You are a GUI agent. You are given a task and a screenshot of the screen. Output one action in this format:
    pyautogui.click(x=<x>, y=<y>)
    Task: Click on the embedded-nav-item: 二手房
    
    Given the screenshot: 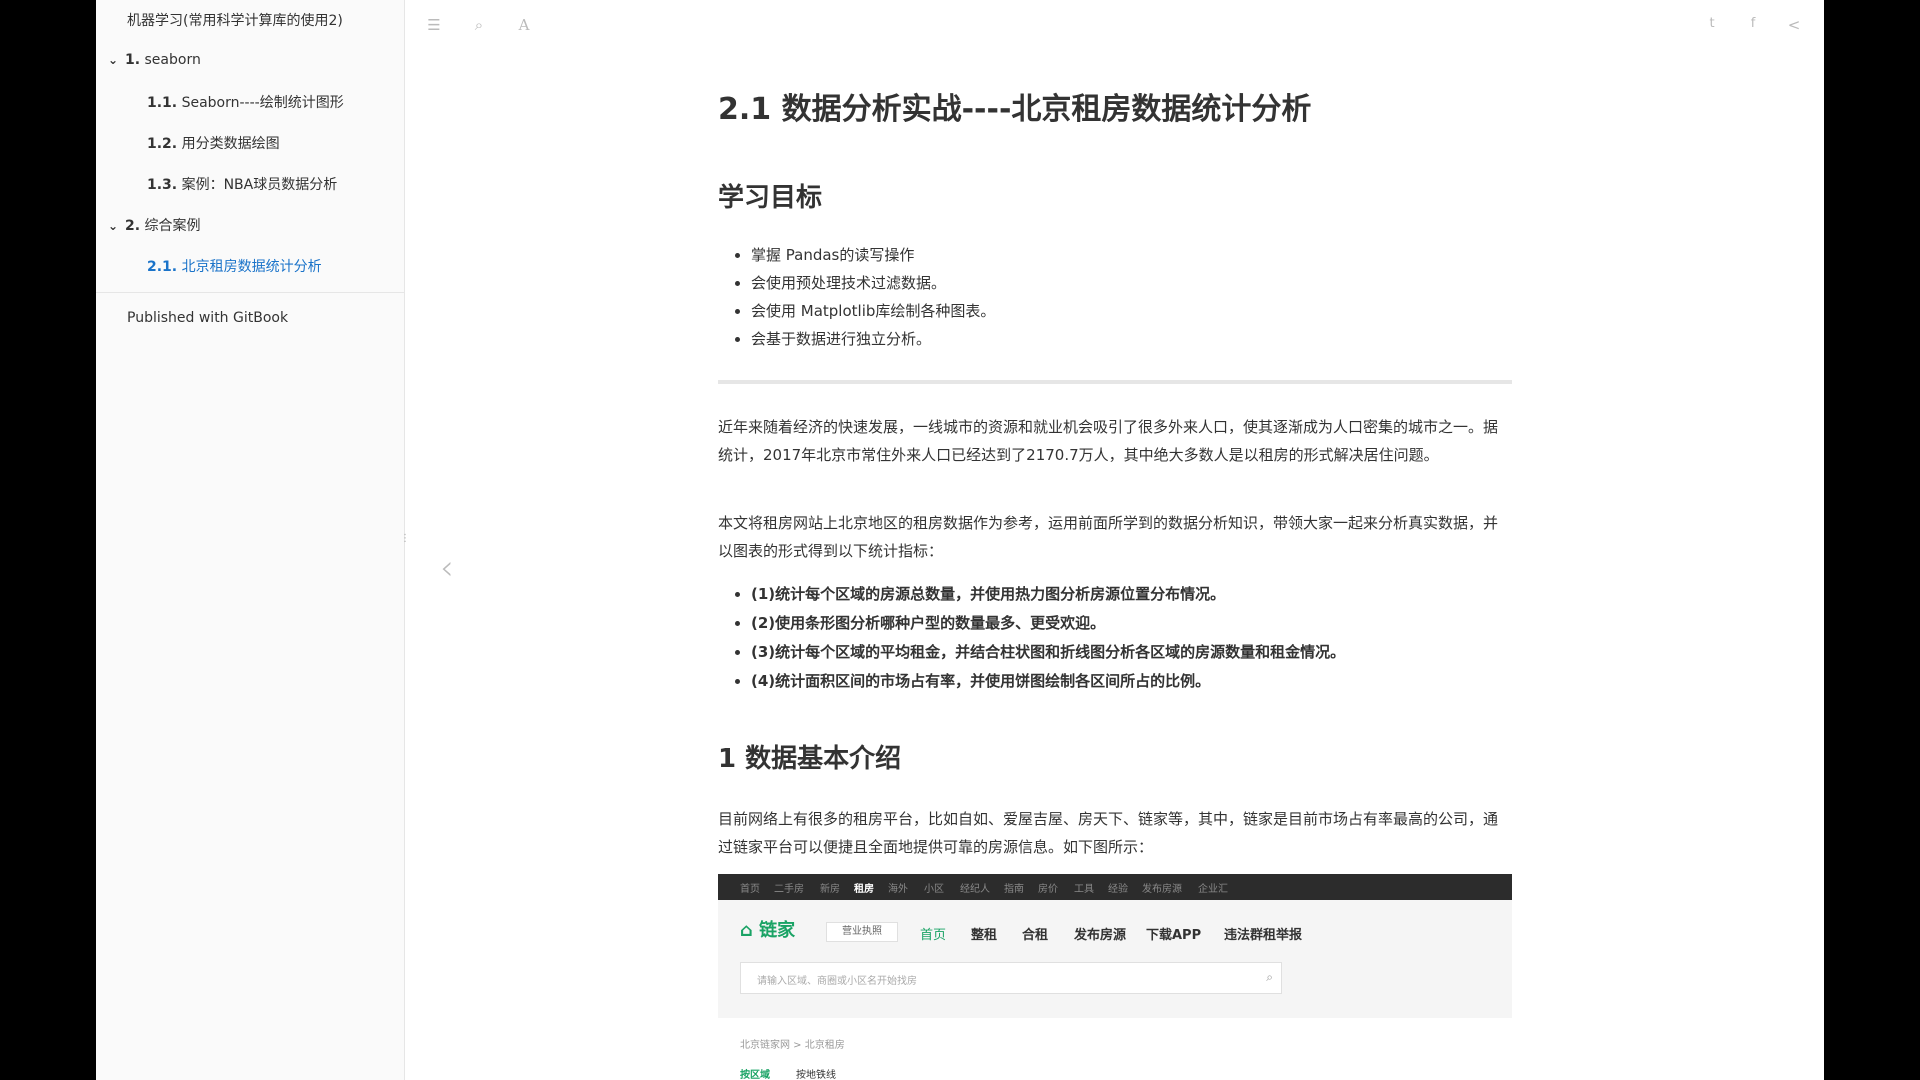 What is the action you would take?
    pyautogui.click(x=789, y=889)
    